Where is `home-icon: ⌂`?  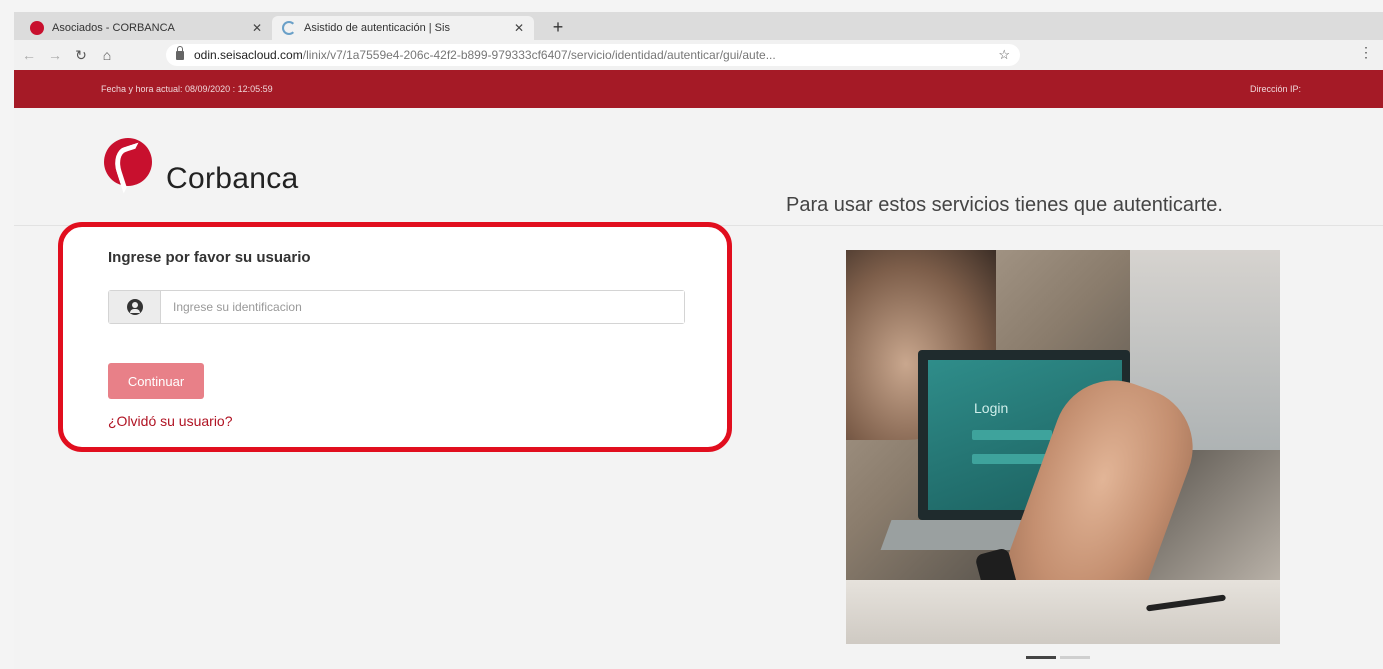 home-icon: ⌂ is located at coordinates (107, 55).